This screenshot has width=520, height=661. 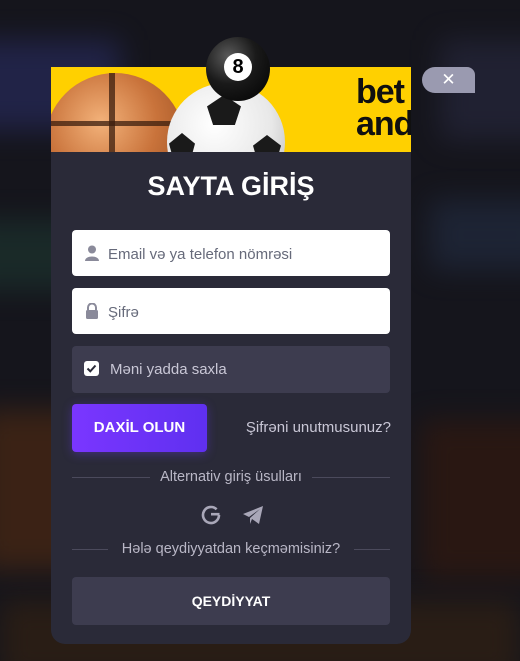 I want to click on user-icon, so click(x=92, y=253).